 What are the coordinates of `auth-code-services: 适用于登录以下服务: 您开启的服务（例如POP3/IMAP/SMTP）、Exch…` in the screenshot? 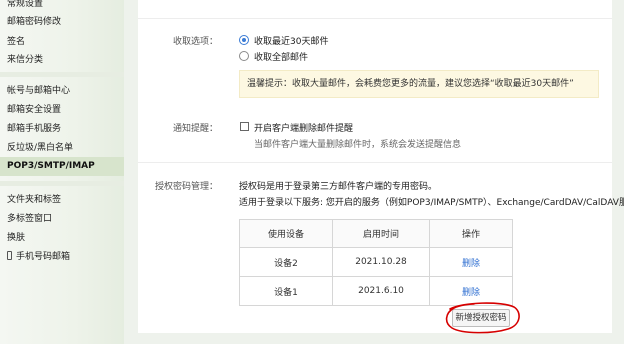 It's located at (431, 203).